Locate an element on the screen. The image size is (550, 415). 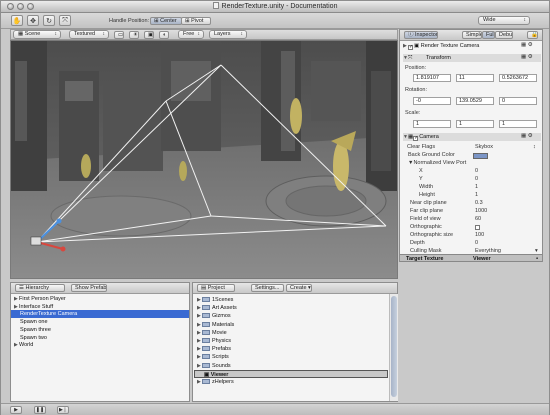
project-item: ▶ Art Assets is located at coordinates (291, 308).